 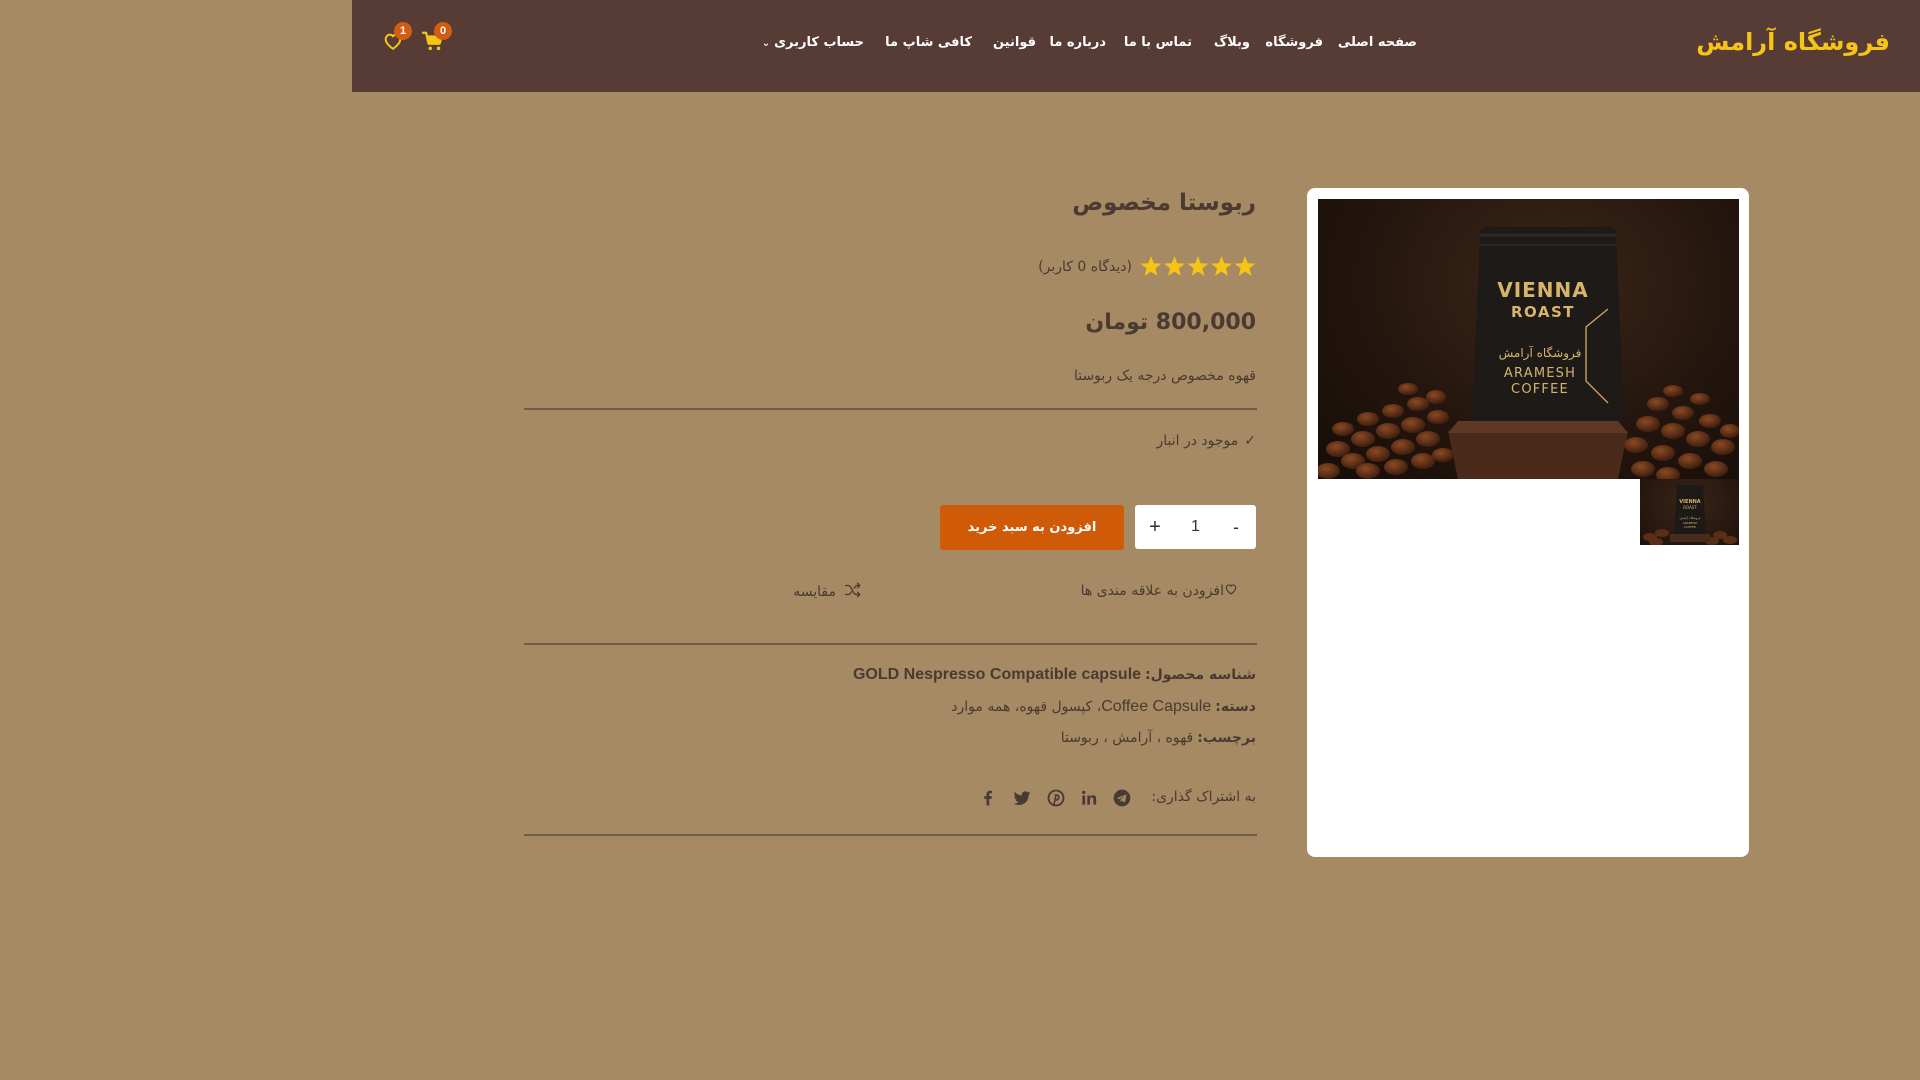 What do you see at coordinates (1158, 42) in the screenshot?
I see `nav-contact: تماس با ما` at bounding box center [1158, 42].